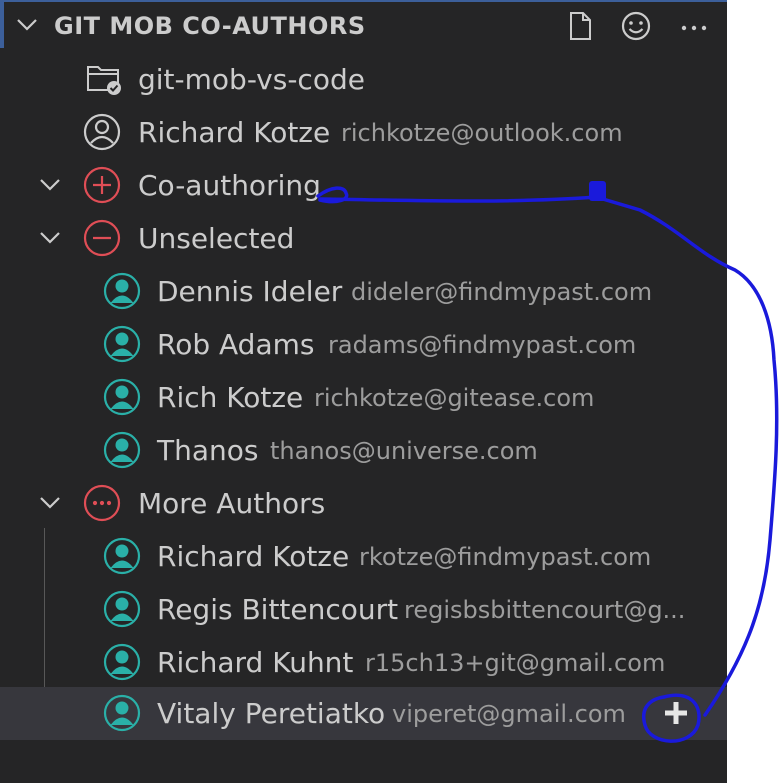 This screenshot has height=783, width=784. What do you see at coordinates (236, 344) in the screenshot?
I see `author-name: Rob Adams` at bounding box center [236, 344].